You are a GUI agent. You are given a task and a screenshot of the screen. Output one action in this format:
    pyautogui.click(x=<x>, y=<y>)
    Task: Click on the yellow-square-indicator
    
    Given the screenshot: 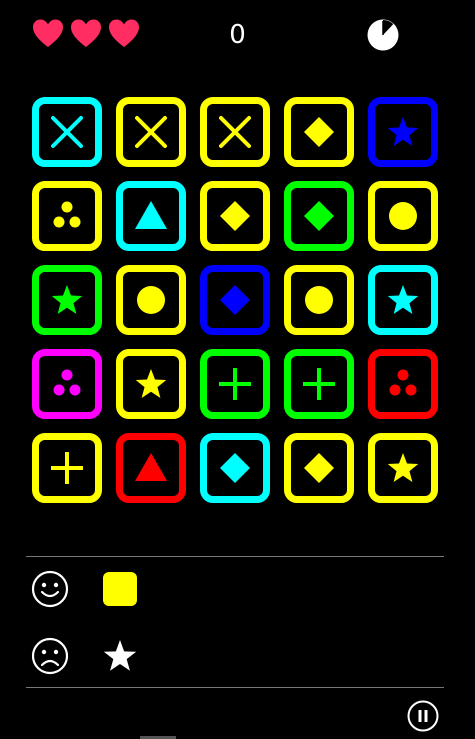 What is the action you would take?
    pyautogui.click(x=120, y=589)
    